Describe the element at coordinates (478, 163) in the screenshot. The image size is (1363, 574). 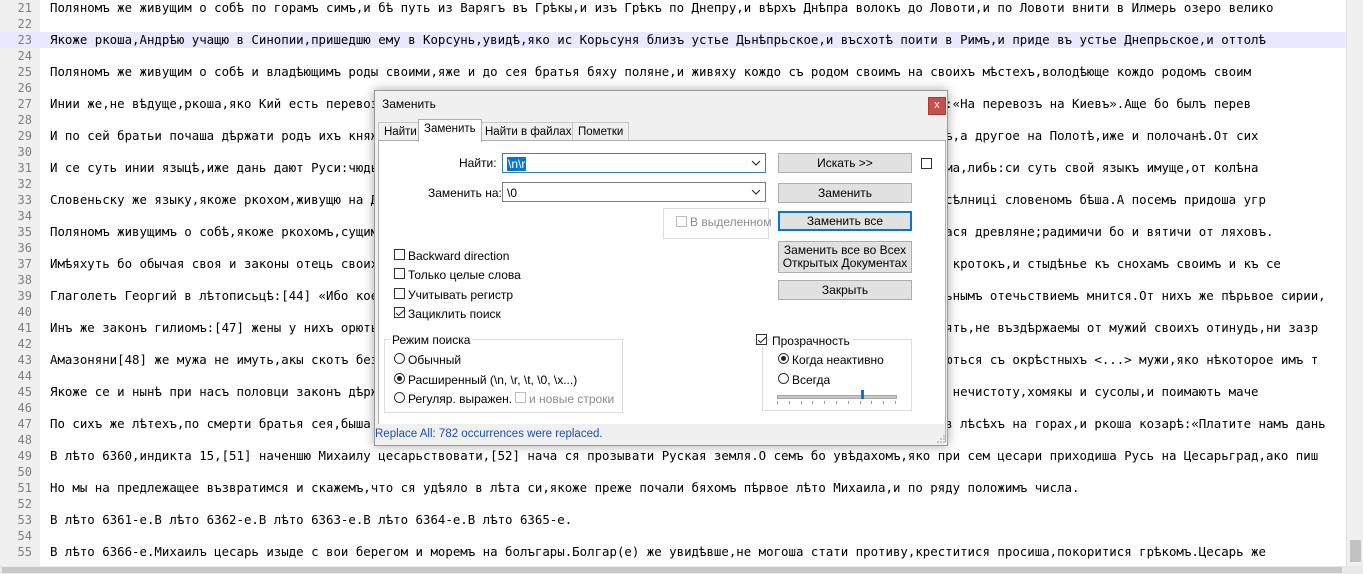
I see `find-label: Найти:` at that location.